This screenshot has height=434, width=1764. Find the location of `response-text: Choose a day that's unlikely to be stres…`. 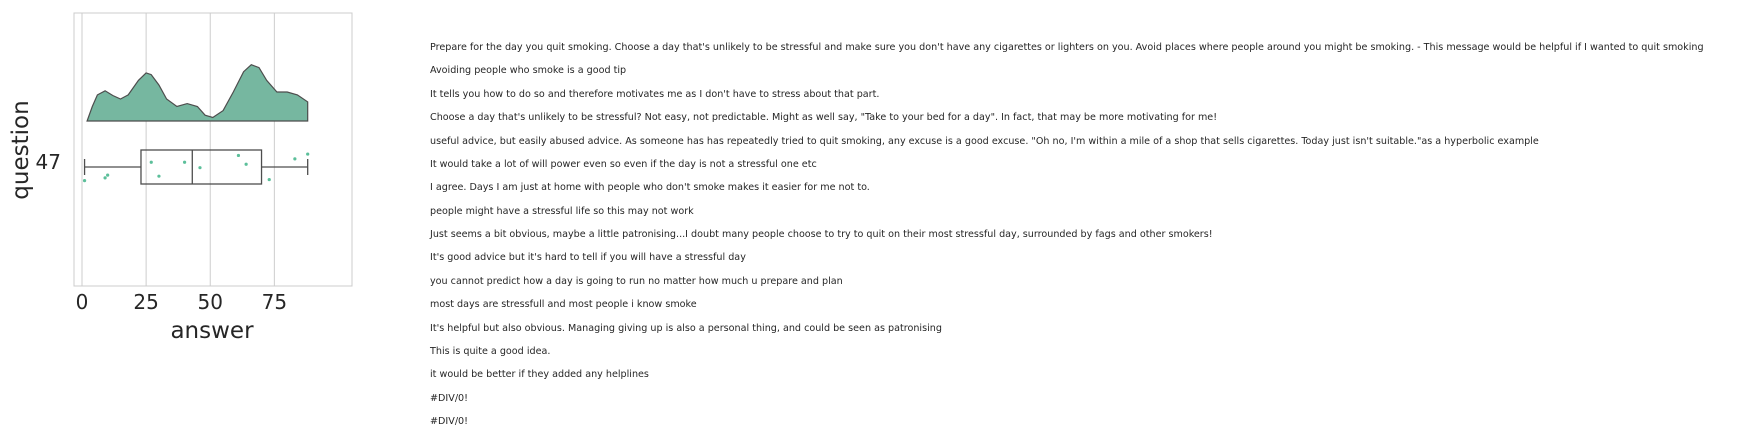

response-text: Choose a day that's unlikely to be stres… is located at coordinates (824, 117).